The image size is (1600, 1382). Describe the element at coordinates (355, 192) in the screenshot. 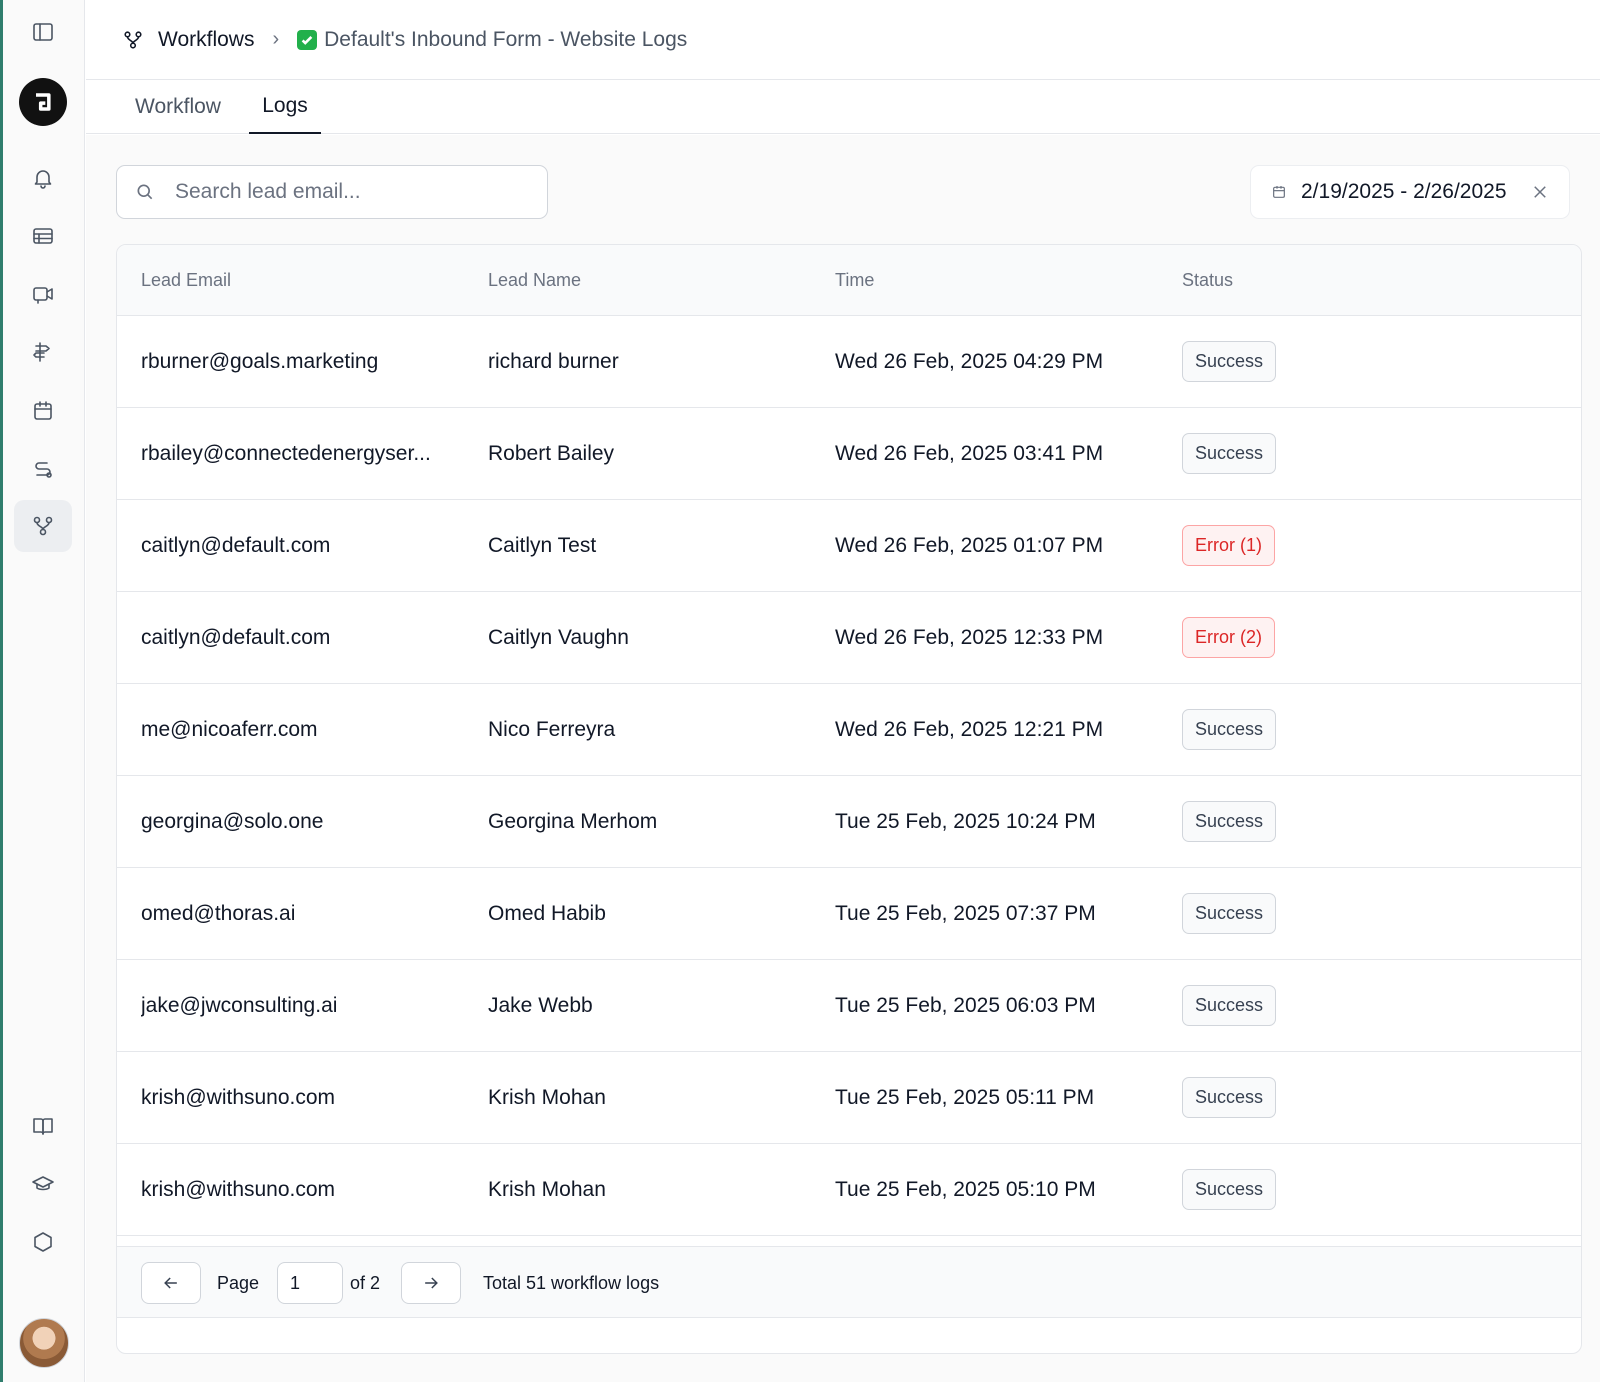

I see `search-input` at that location.